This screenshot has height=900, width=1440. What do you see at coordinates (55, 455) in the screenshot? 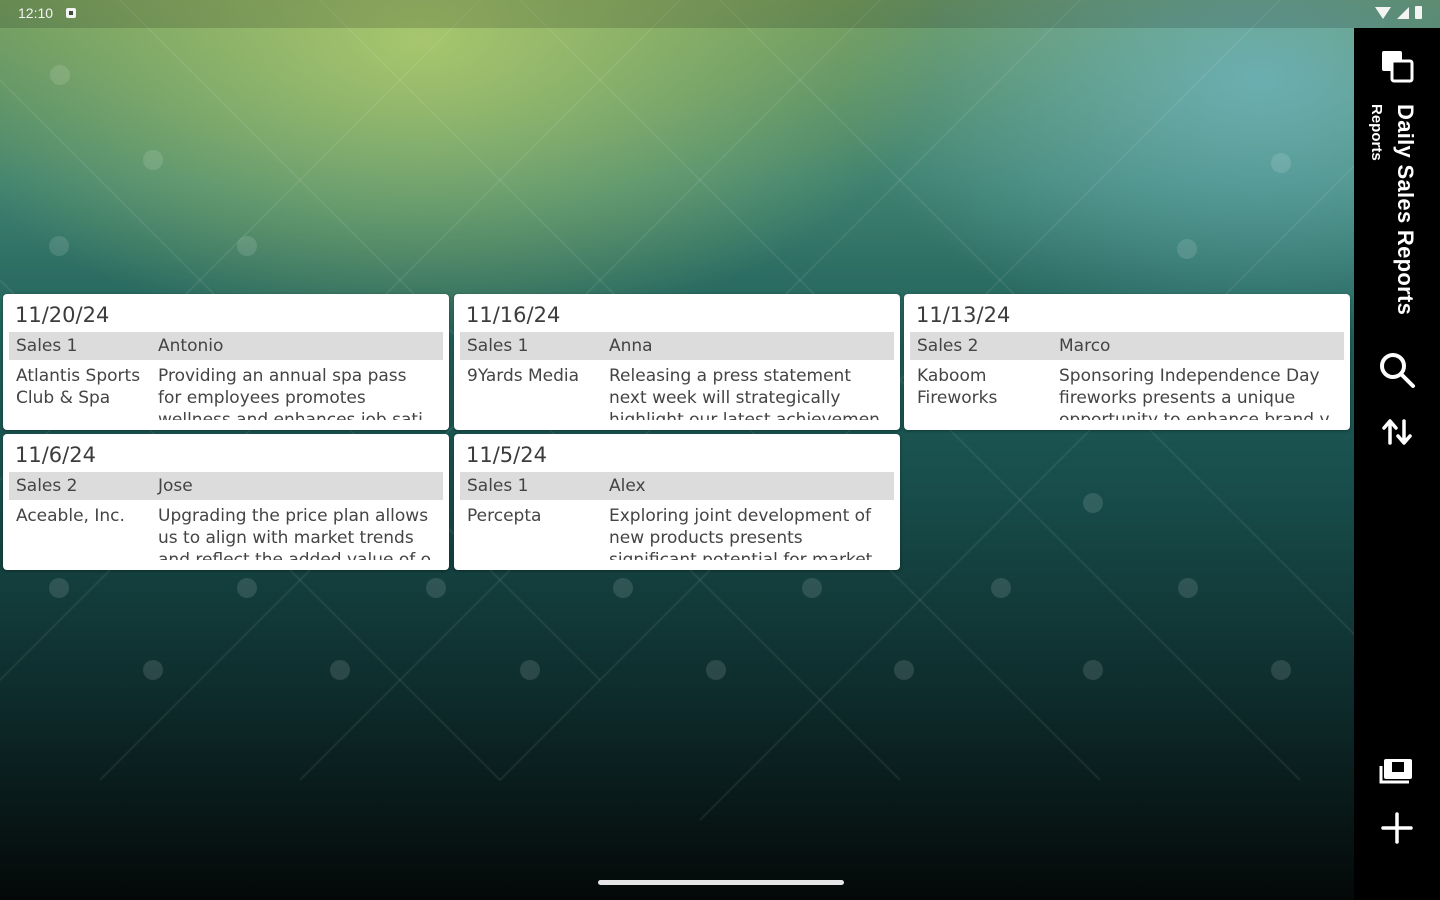
I see `report-date: 11/6/24` at bounding box center [55, 455].